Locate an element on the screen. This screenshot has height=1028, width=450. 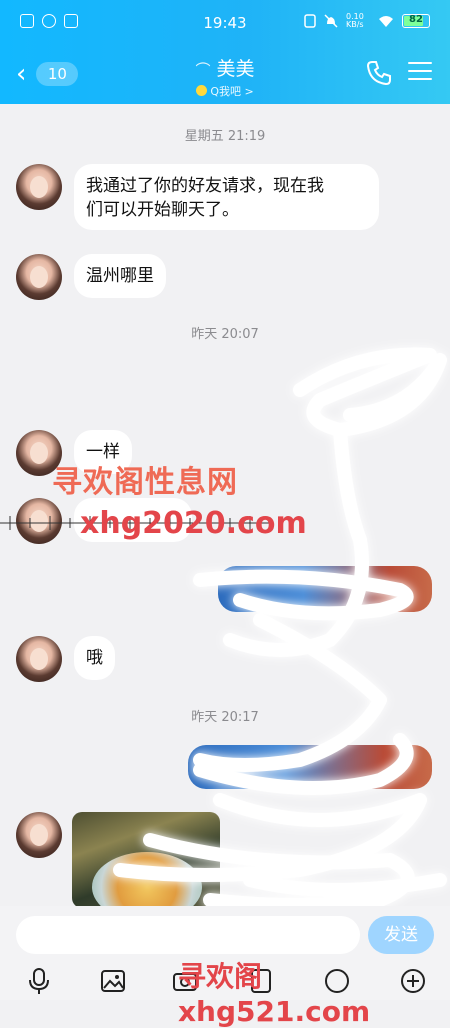
watermark-text: 寻欢阁性息网 is located at coordinates (145, 482).